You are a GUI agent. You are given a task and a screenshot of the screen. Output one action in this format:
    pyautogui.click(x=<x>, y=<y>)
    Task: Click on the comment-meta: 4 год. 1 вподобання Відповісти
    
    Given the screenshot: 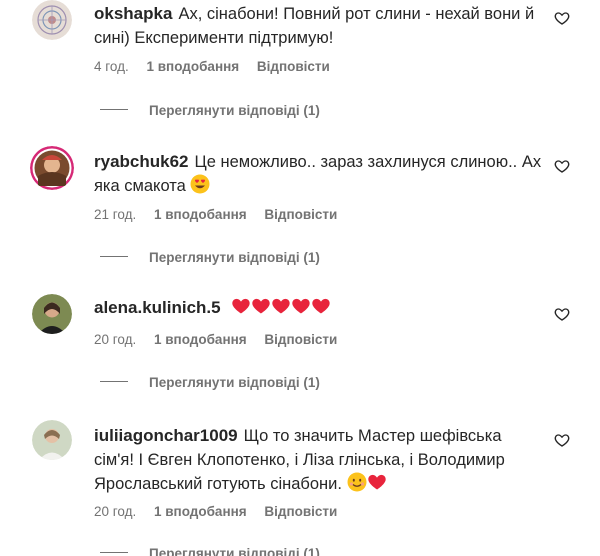 What is the action you would take?
    pyautogui.click(x=219, y=66)
    